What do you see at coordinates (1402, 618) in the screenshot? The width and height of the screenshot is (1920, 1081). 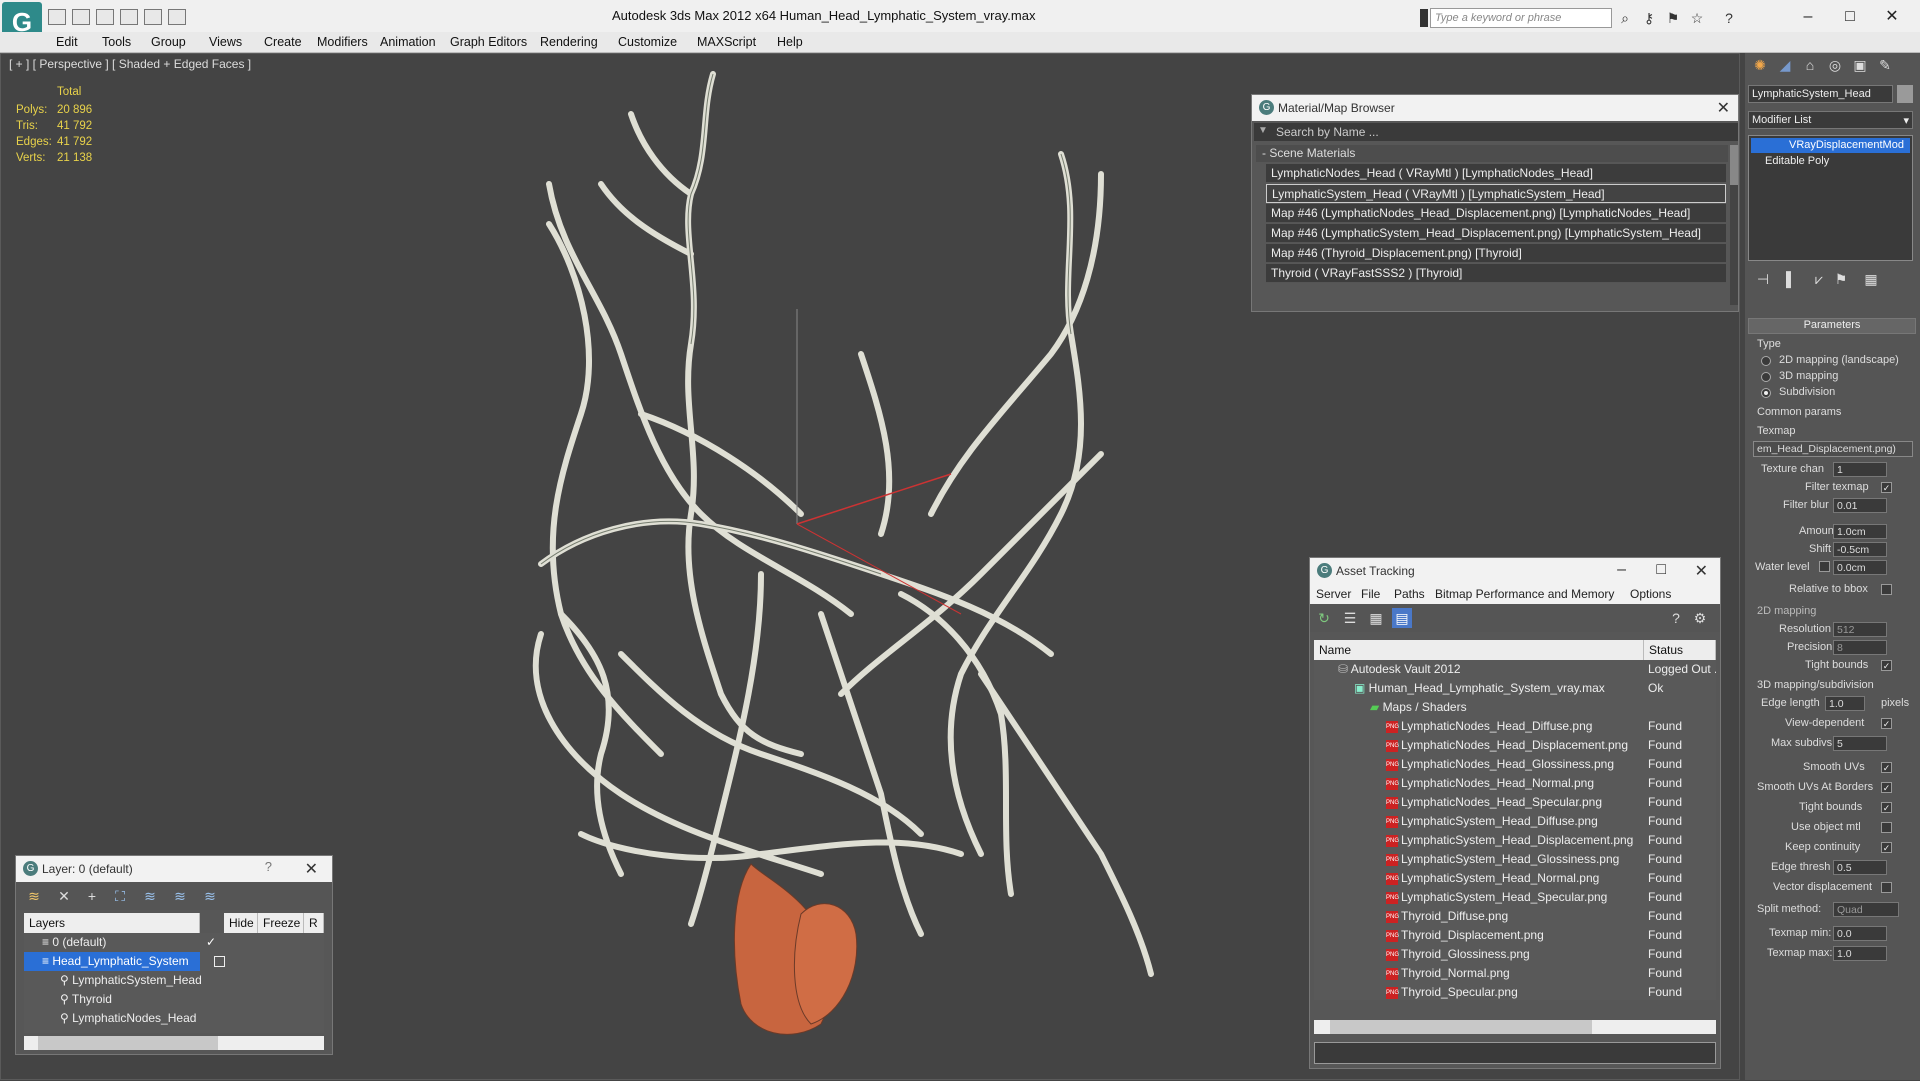 I see `table-view-icon: ▤` at bounding box center [1402, 618].